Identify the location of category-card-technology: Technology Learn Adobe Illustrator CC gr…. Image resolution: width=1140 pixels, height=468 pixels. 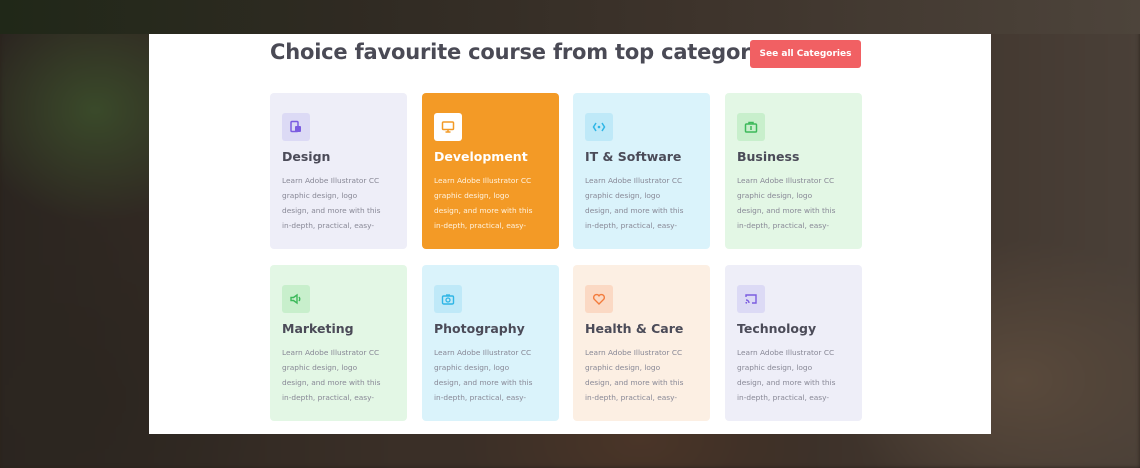
(793, 343).